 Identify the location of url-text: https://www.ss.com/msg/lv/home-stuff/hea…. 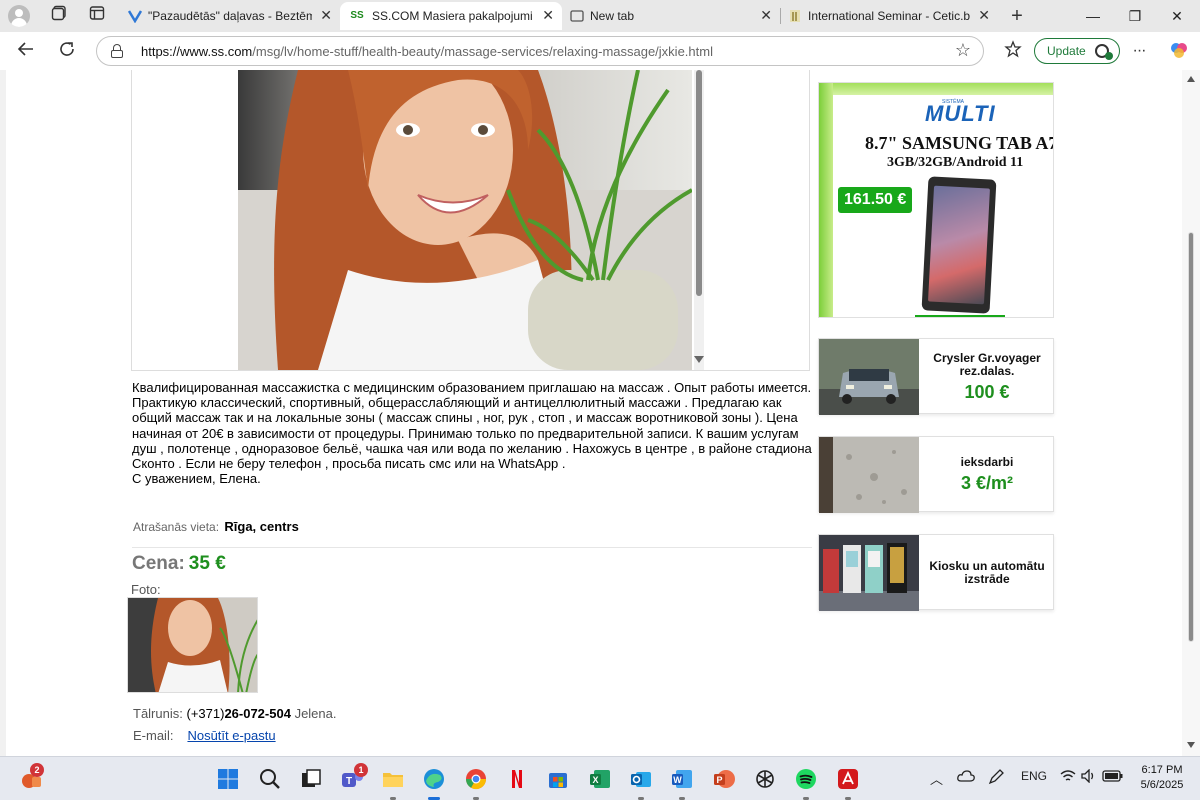
(427, 51).